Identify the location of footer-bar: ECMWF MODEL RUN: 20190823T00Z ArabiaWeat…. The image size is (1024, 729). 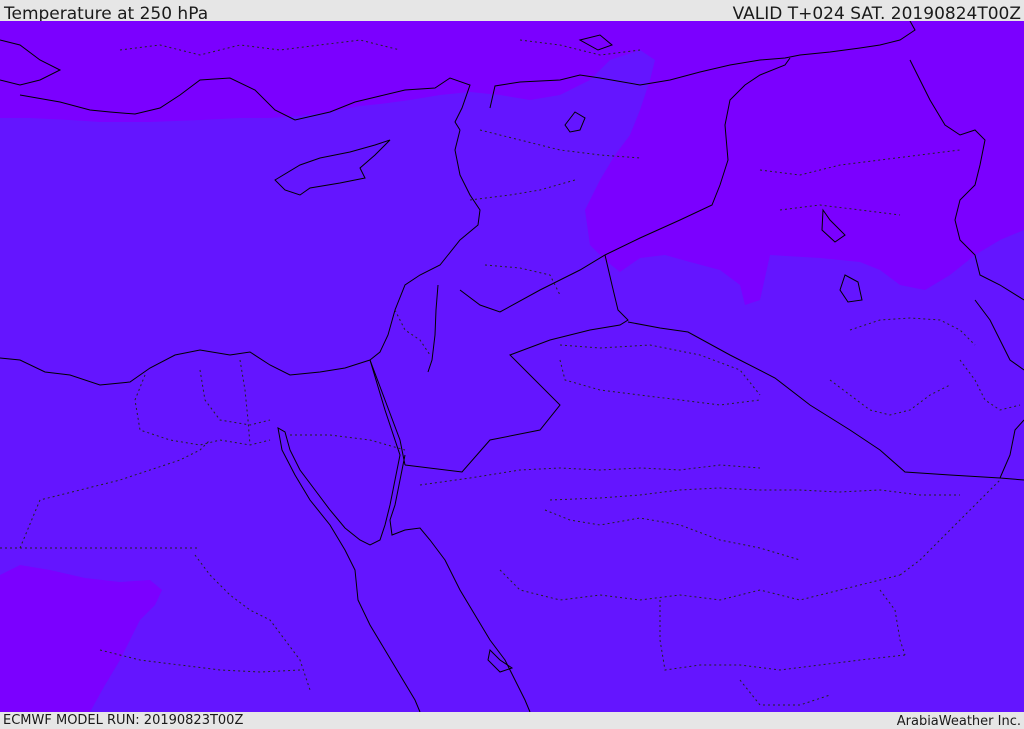
(512, 720).